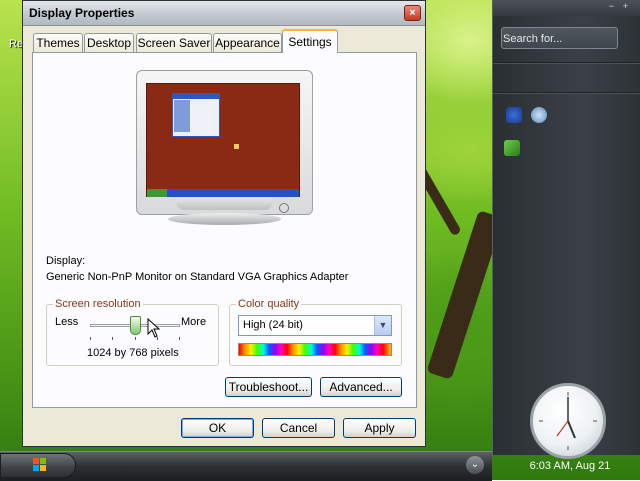 This screenshot has width=640, height=481. I want to click on cancel-button: Cancel, so click(298, 428).